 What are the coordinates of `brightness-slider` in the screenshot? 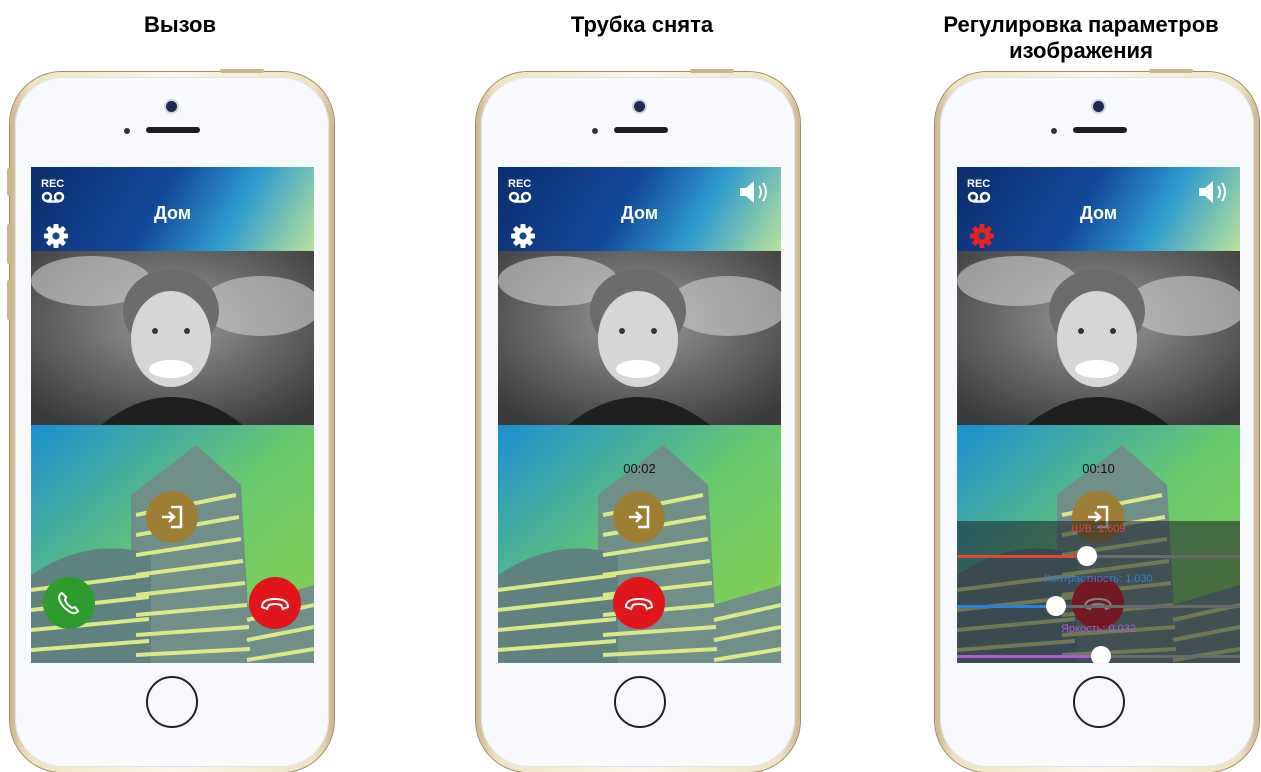 It's located at (1098, 654).